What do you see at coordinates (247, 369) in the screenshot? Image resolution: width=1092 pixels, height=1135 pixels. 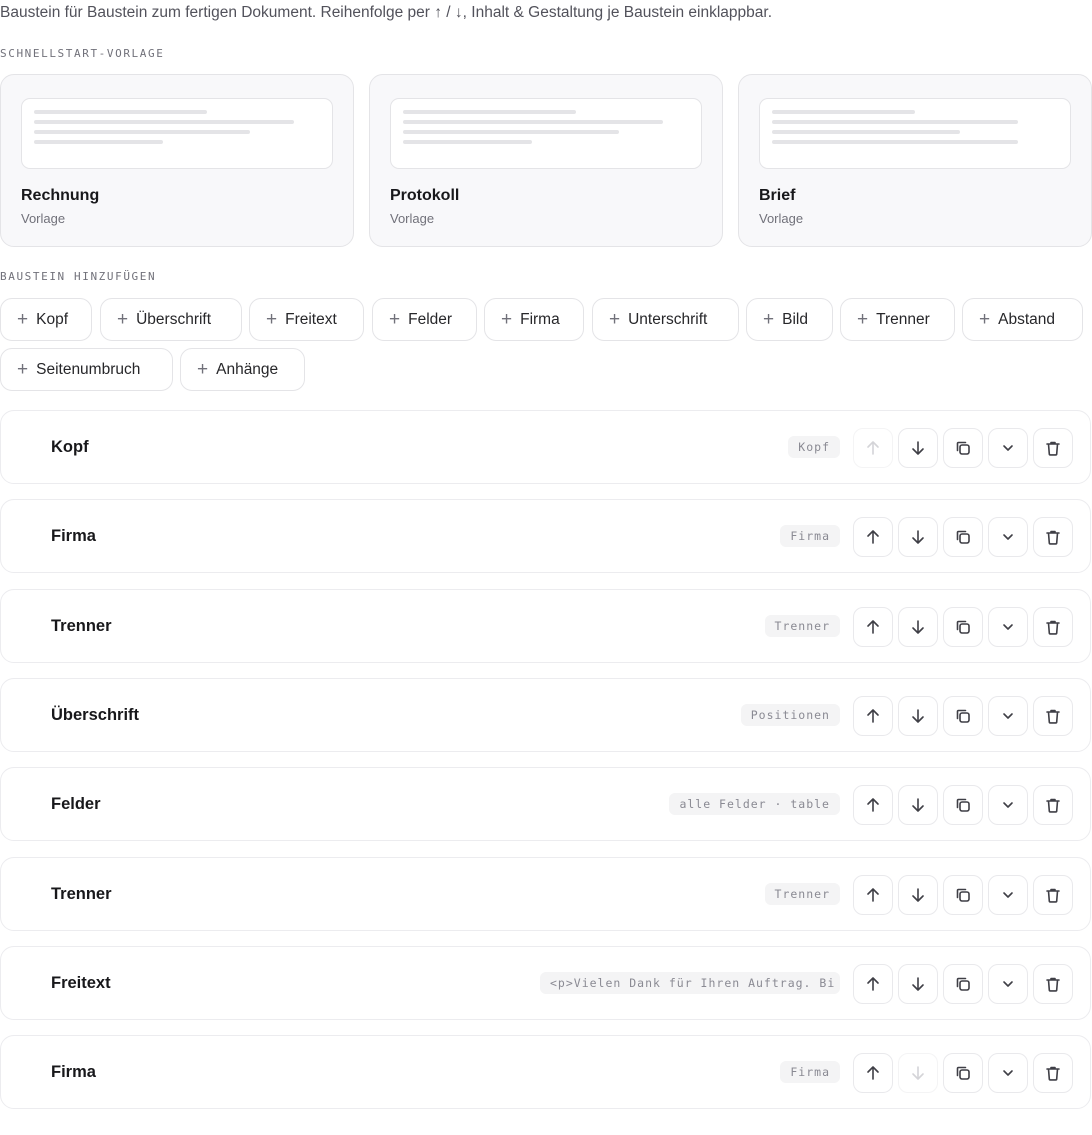 I see `add-button-label: Anhänge` at bounding box center [247, 369].